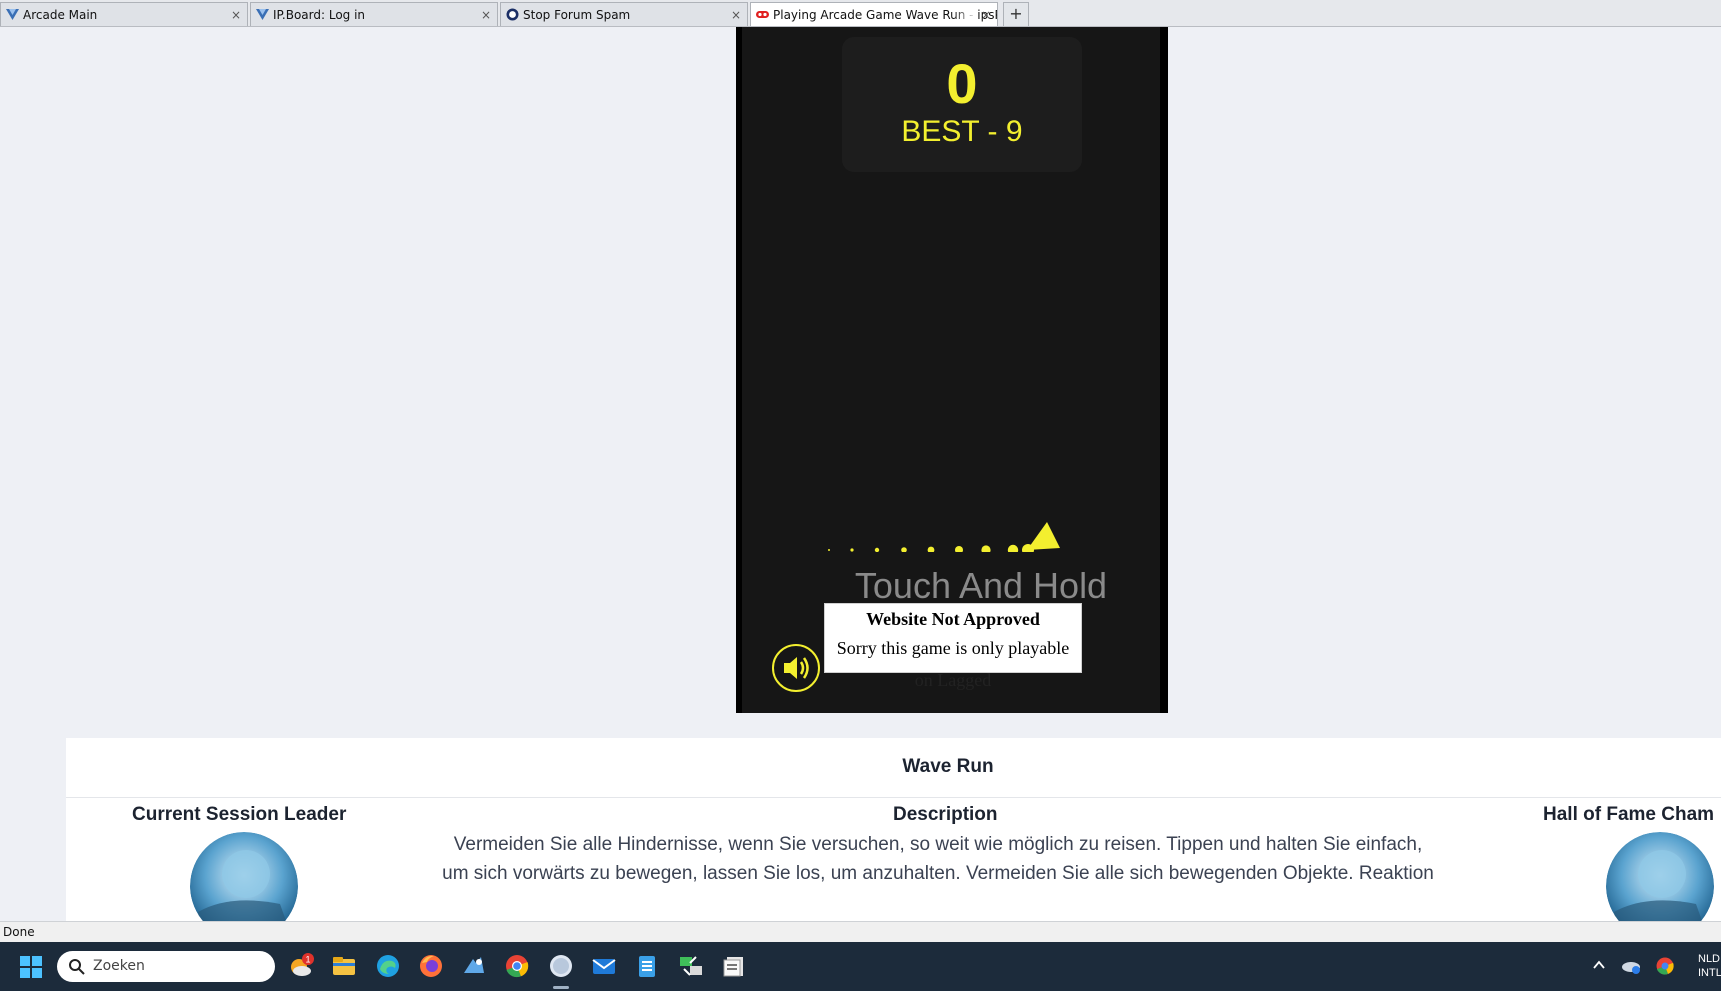 The image size is (1721, 991). What do you see at coordinates (962, 131) in the screenshot?
I see `best-score: BEST - 9` at bounding box center [962, 131].